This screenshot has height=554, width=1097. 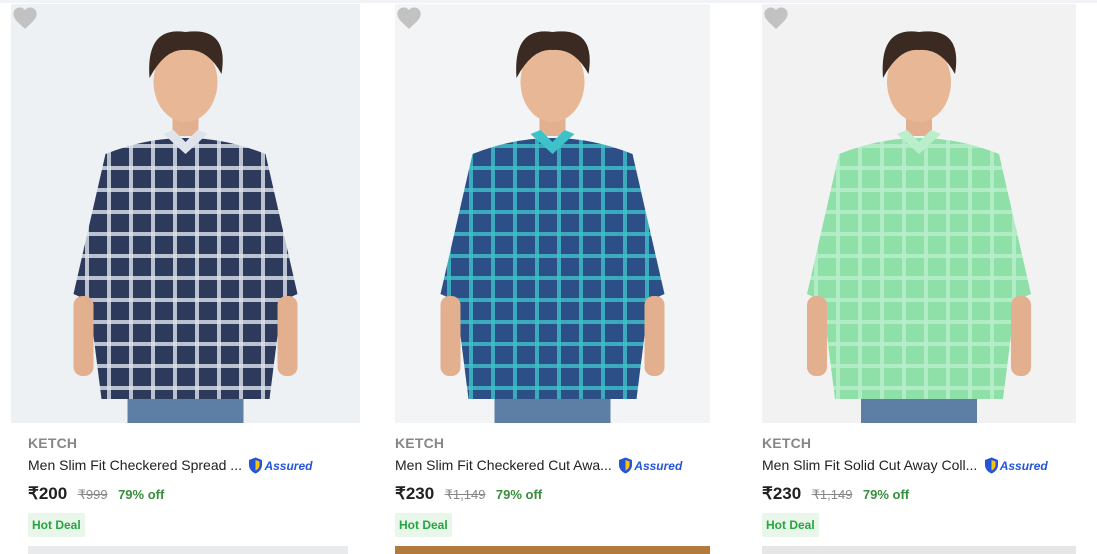 I want to click on price-row: ₹200 ₹999 79% off, so click(x=96, y=494).